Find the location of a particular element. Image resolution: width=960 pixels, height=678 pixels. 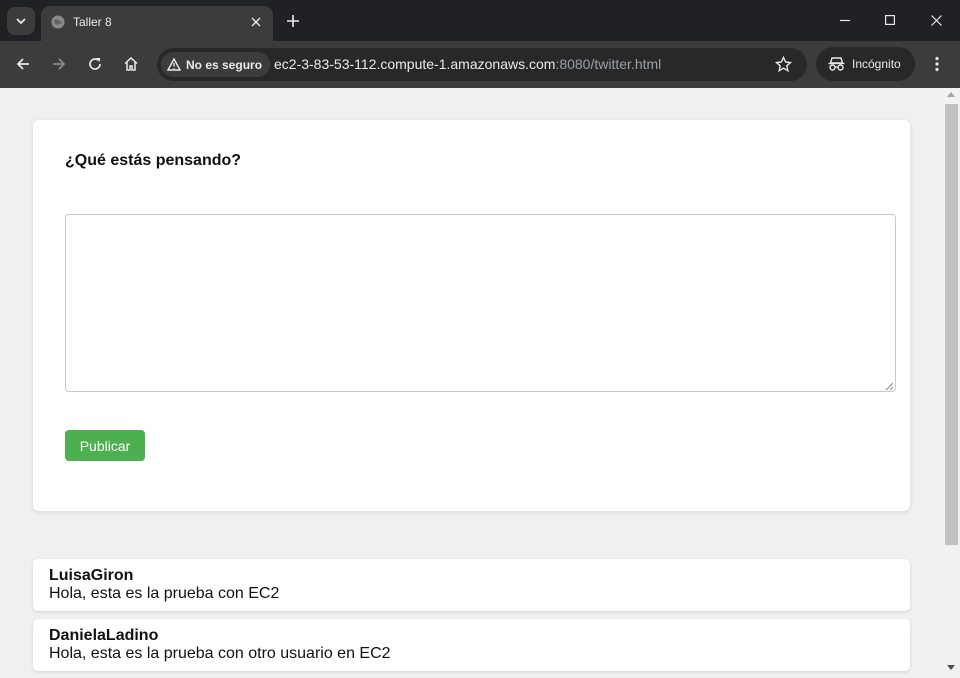

browser-menu-button is located at coordinates (937, 64).